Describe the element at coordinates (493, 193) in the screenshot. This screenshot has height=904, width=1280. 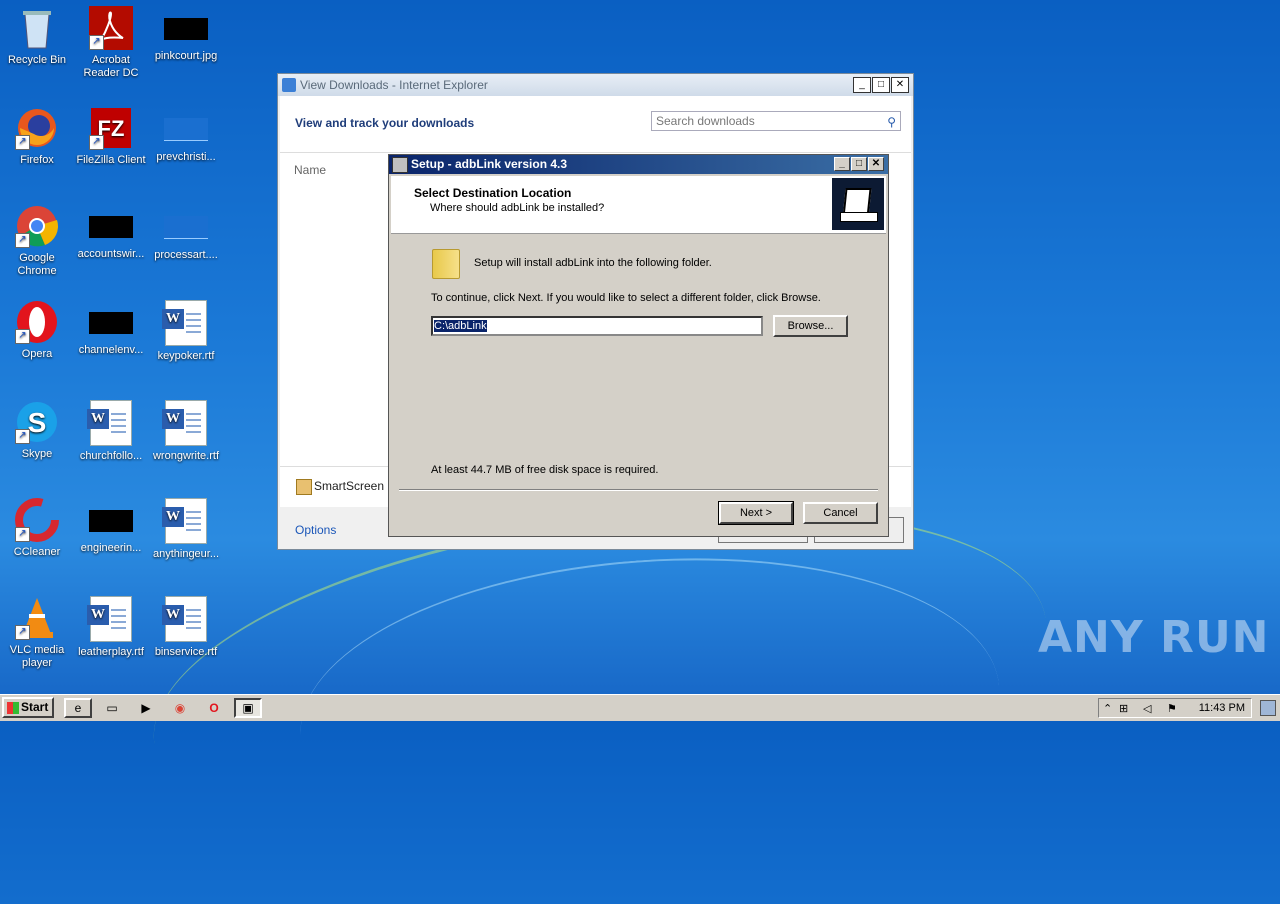
I see `setup-heading: Select Destination Location` at that location.